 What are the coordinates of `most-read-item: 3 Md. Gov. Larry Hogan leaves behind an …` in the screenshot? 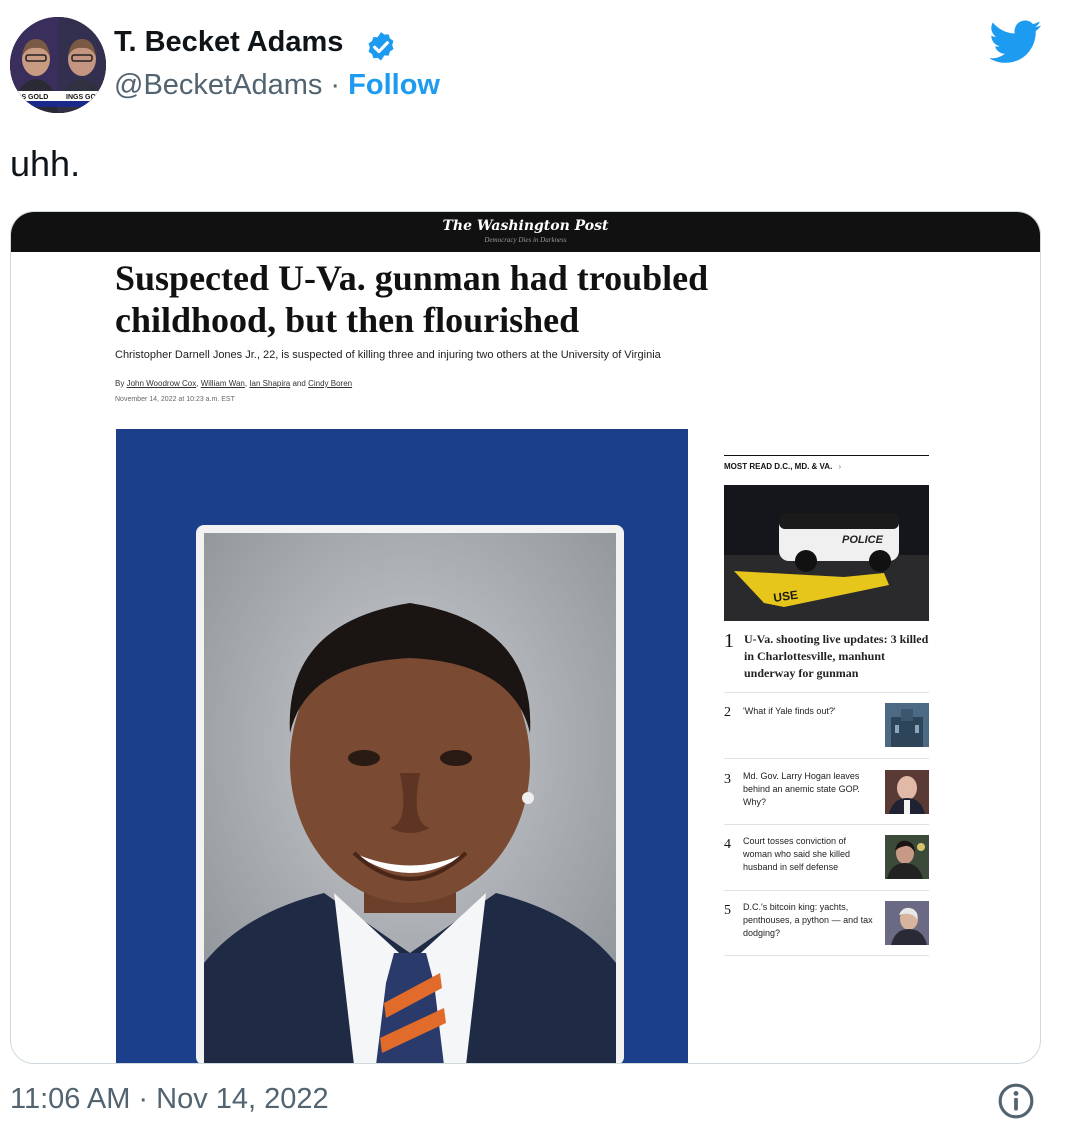 It's located at (826, 792).